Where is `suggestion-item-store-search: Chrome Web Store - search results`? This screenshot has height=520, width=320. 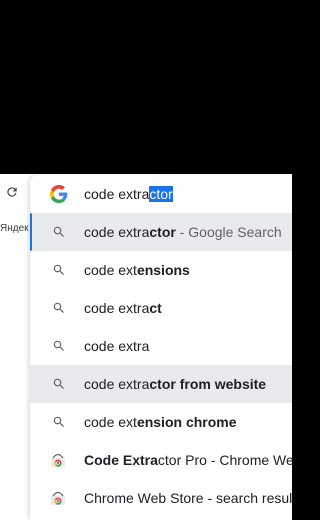 suggestion-item-store-search: Chrome Web Store - search results is located at coordinates (161, 498).